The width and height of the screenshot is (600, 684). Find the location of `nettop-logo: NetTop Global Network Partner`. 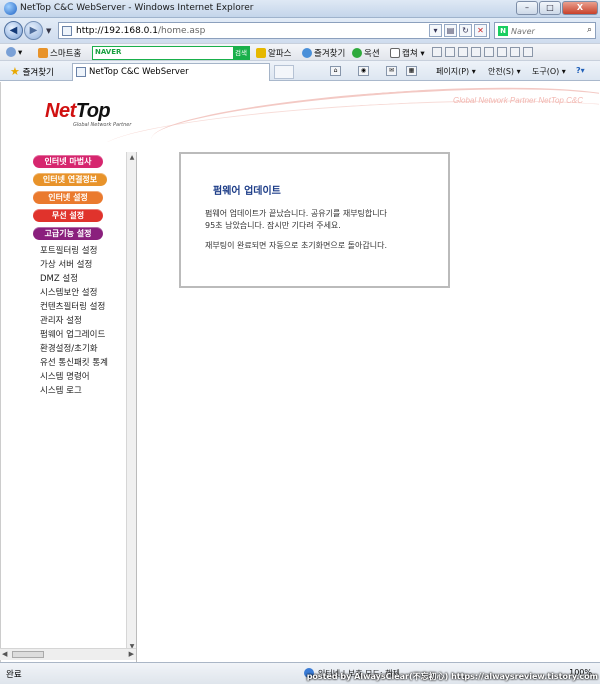

nettop-logo: NetTop Global Network Partner is located at coordinates (88, 114).